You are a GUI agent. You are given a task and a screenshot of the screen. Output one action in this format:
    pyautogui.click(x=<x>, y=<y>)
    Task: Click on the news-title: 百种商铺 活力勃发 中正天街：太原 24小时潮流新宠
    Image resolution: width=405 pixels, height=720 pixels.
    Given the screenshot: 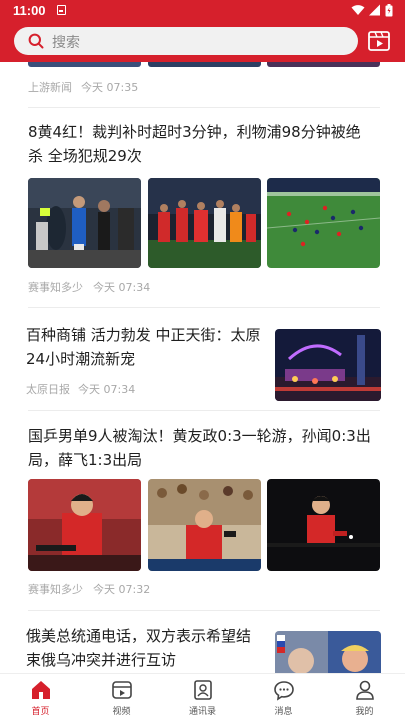 What is the action you would take?
    pyautogui.click(x=143, y=347)
    